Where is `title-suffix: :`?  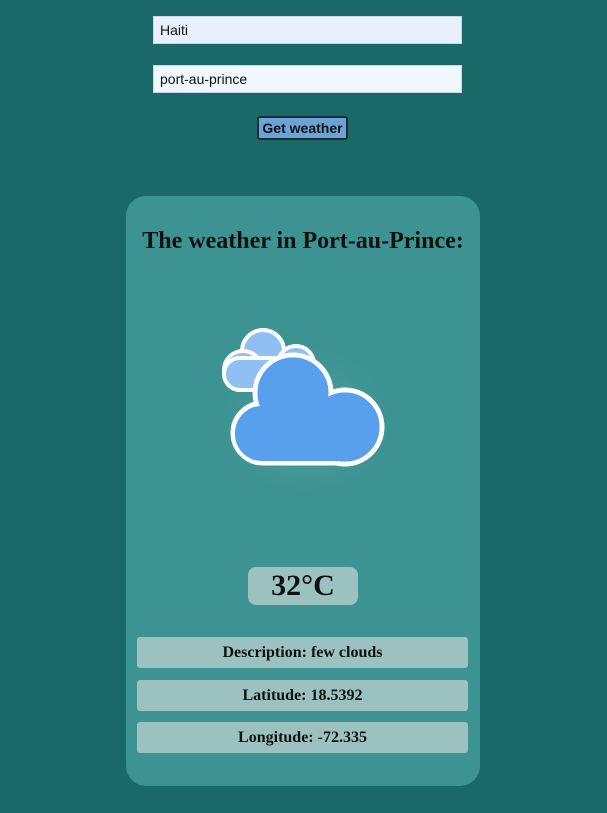
title-suffix: : is located at coordinates (459, 241).